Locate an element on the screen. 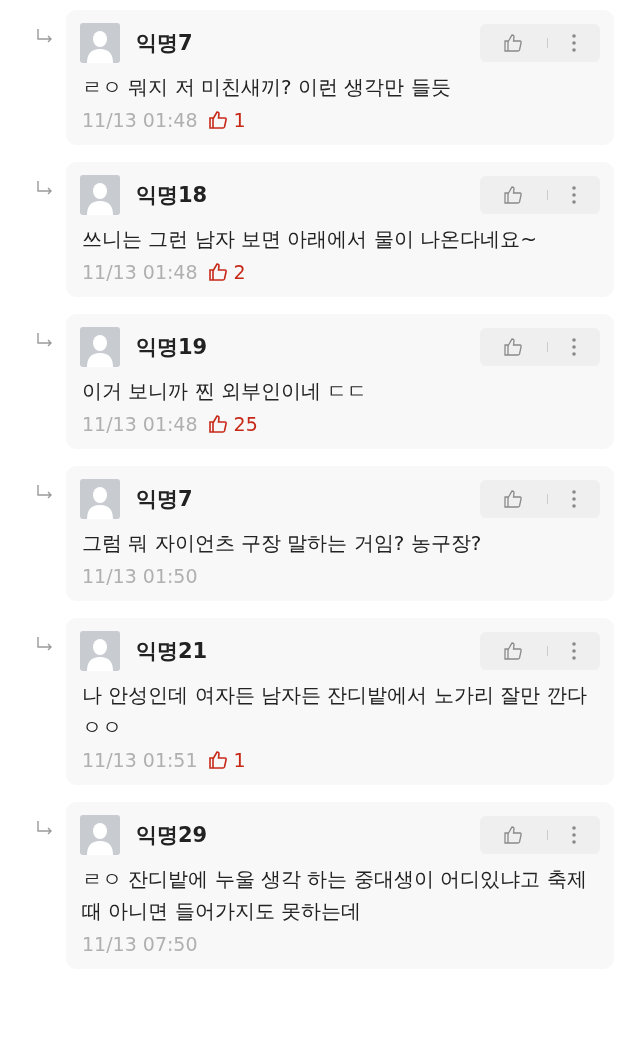 The height and width of the screenshot is (1045, 640). comment-text: ㄹㅇ 뭐지 저 미친새끼? 이런 생각만 들듯 is located at coordinates (267, 87).